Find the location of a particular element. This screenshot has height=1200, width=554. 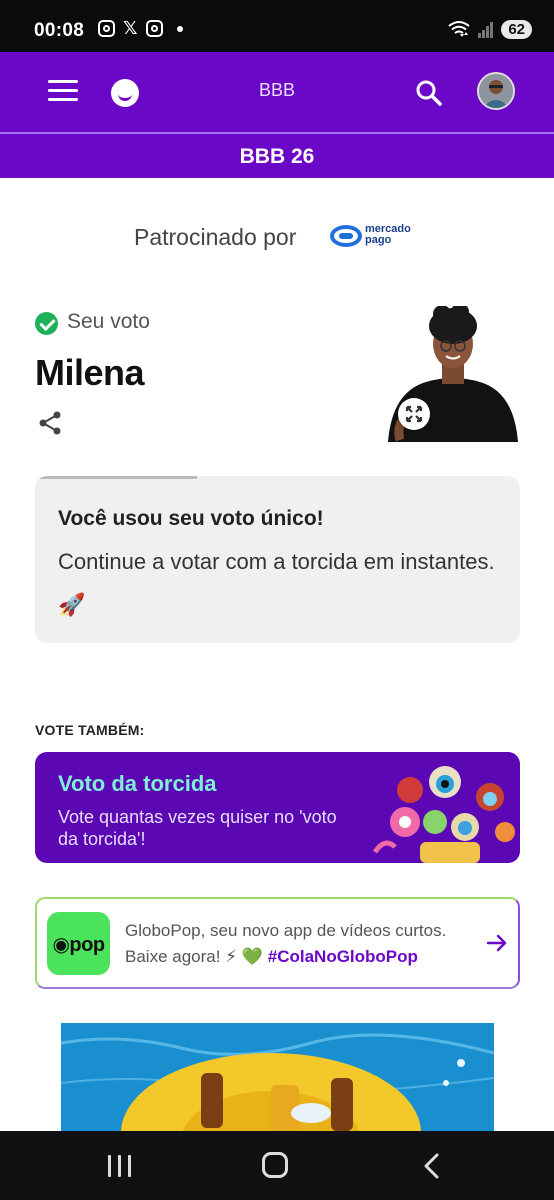

mercado-pago-wordmark: mercado pago is located at coordinates (388, 235).